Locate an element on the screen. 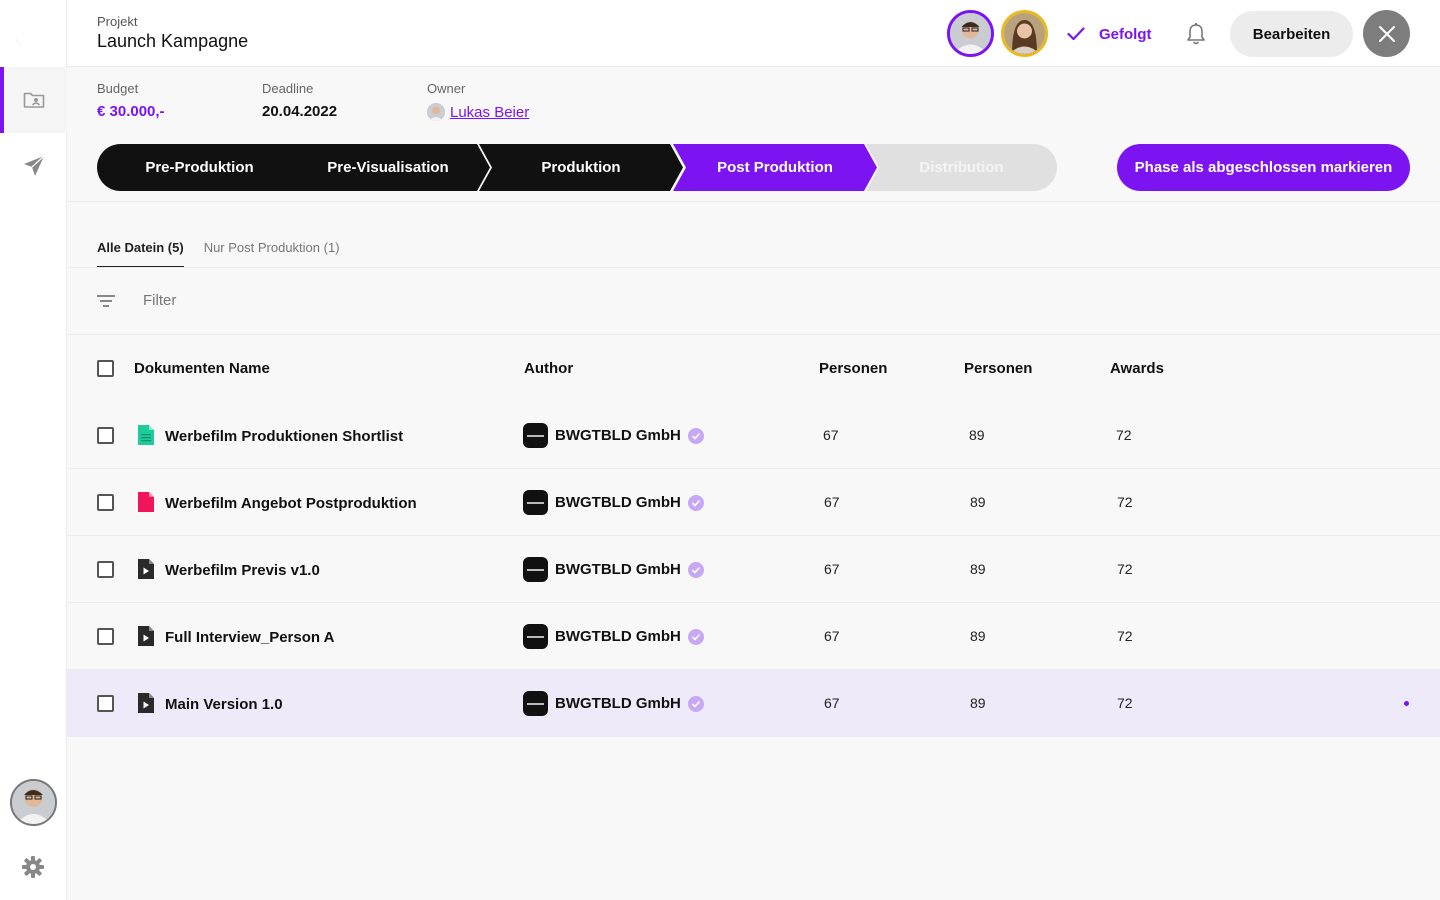 This screenshot has width=1440, height=900. select-all-checkbox is located at coordinates (105, 368).